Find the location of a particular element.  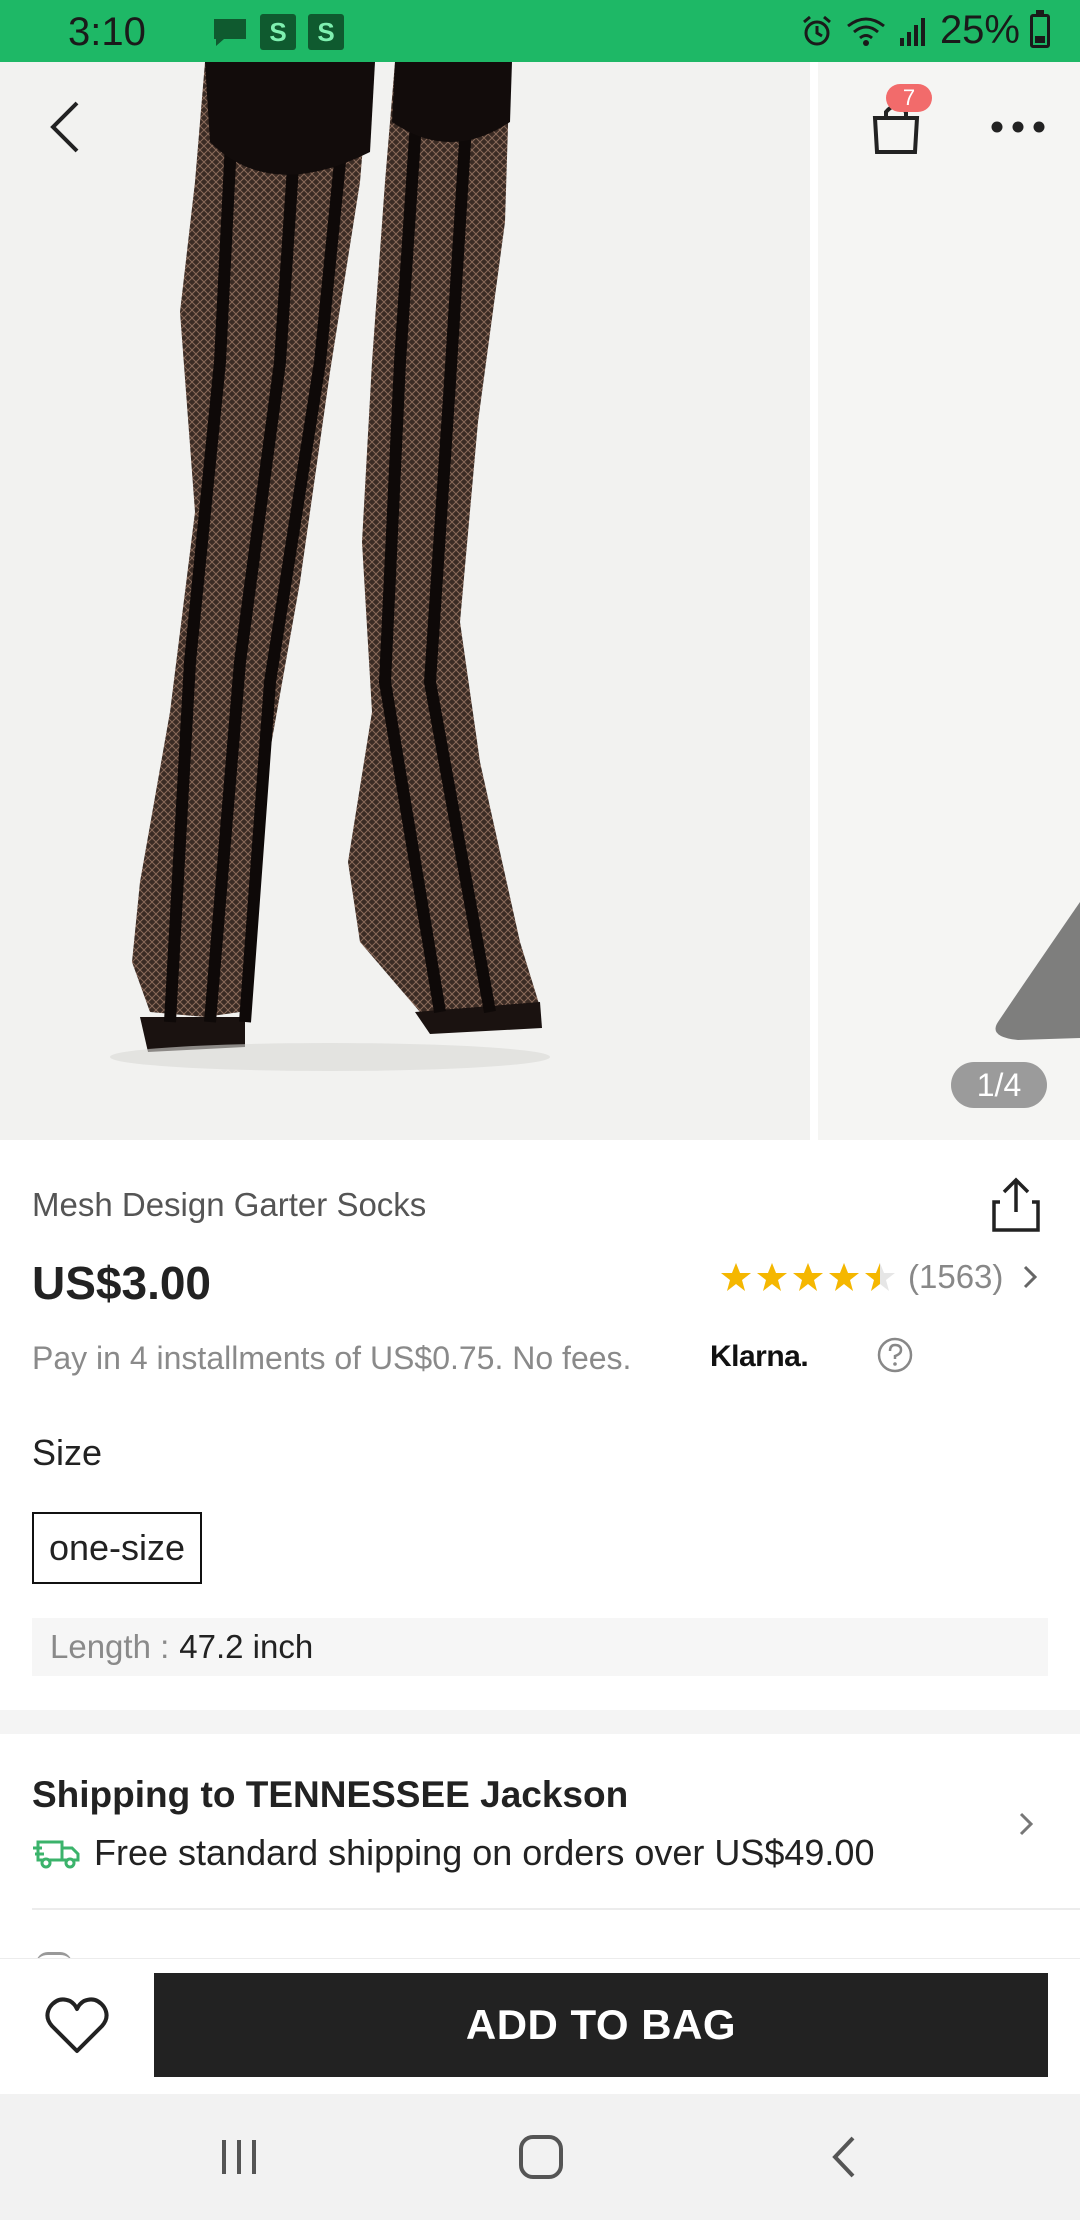

gallery-divider is located at coordinates (814, 601).